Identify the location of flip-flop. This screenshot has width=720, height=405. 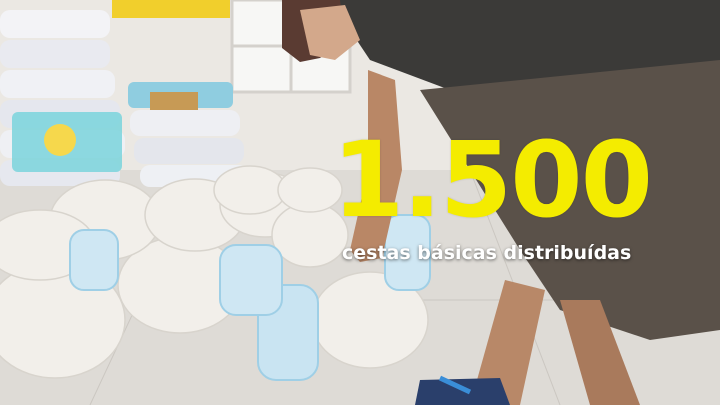
(462, 391).